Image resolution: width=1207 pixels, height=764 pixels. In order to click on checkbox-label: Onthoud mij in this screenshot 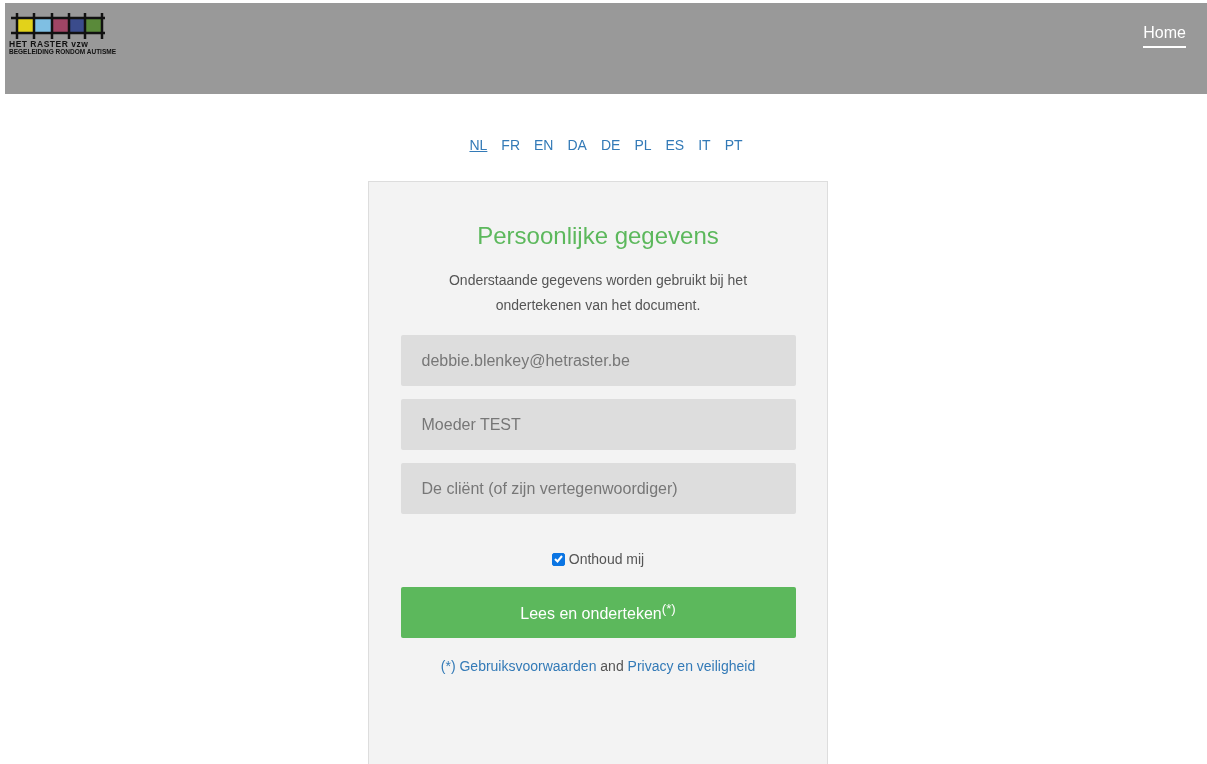, I will do `click(606, 559)`.